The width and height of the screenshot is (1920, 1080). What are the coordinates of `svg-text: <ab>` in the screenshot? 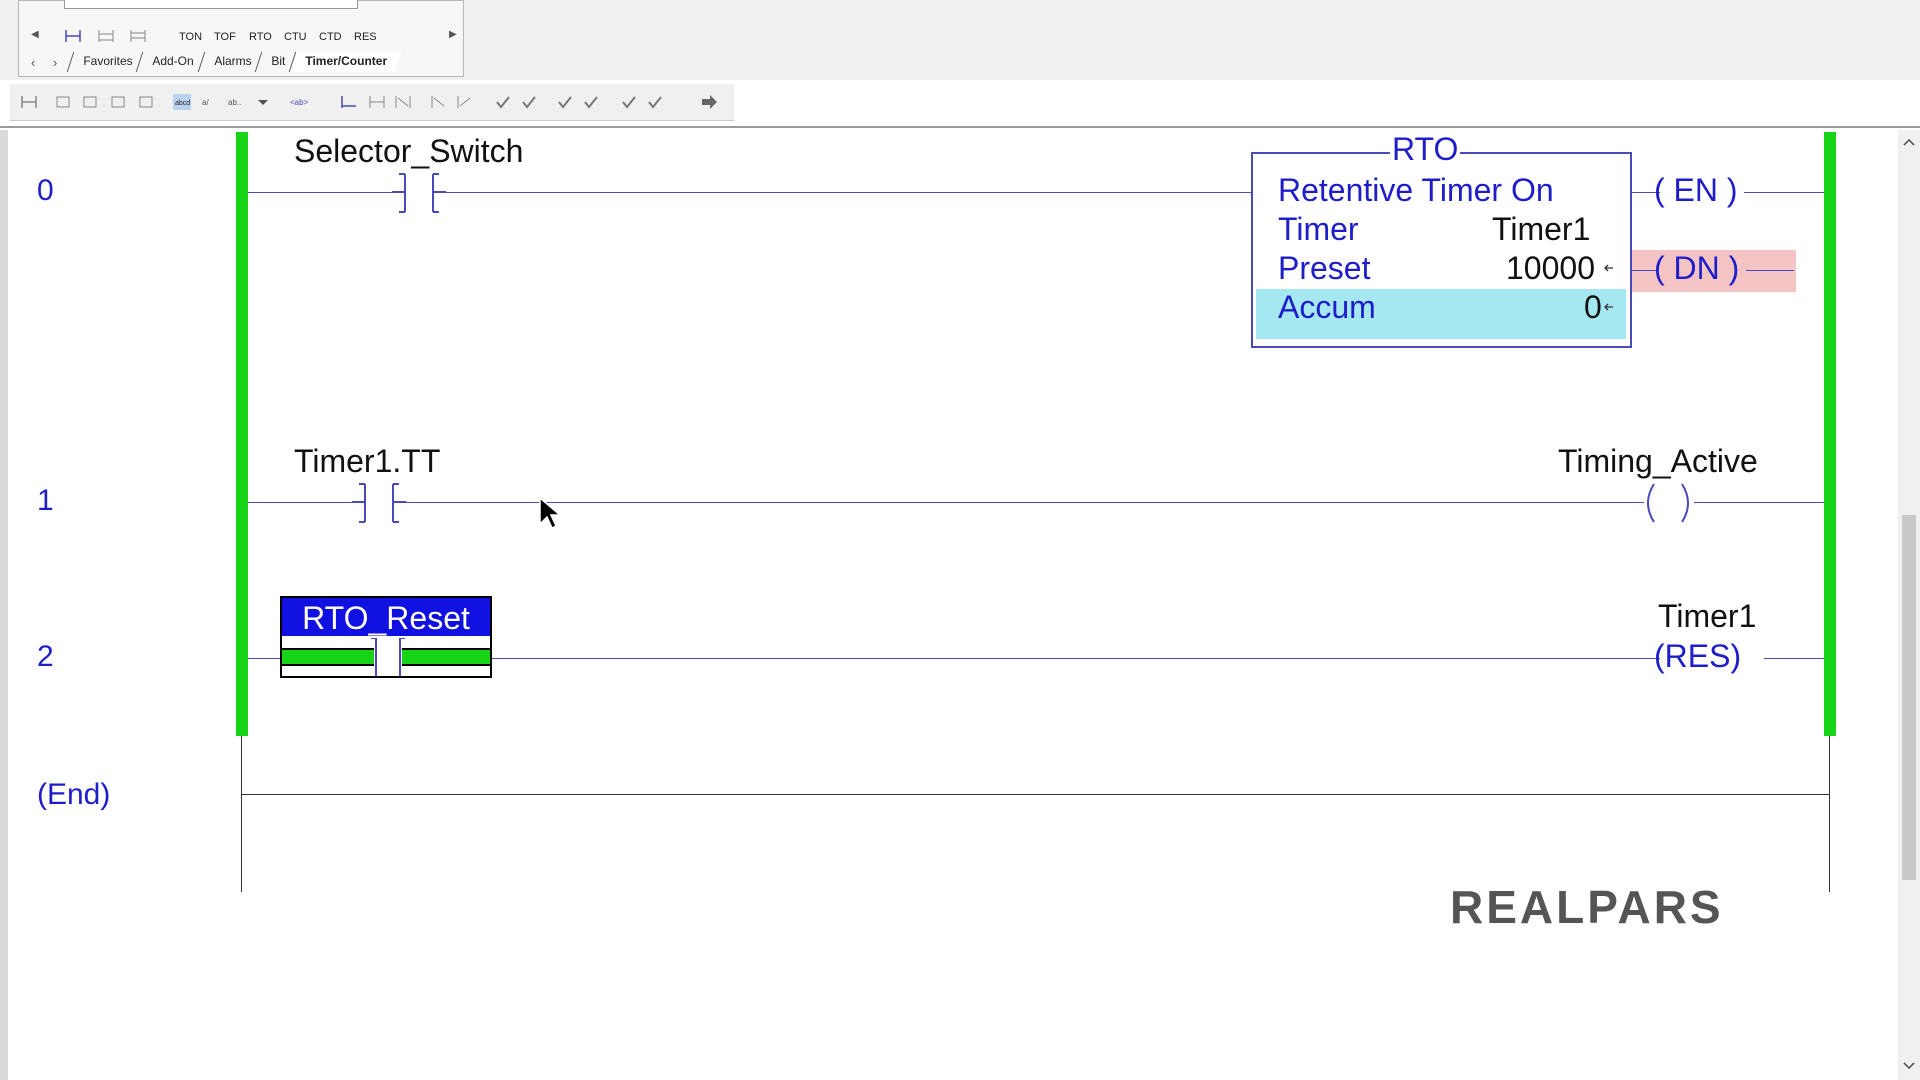 It's located at (299, 102).